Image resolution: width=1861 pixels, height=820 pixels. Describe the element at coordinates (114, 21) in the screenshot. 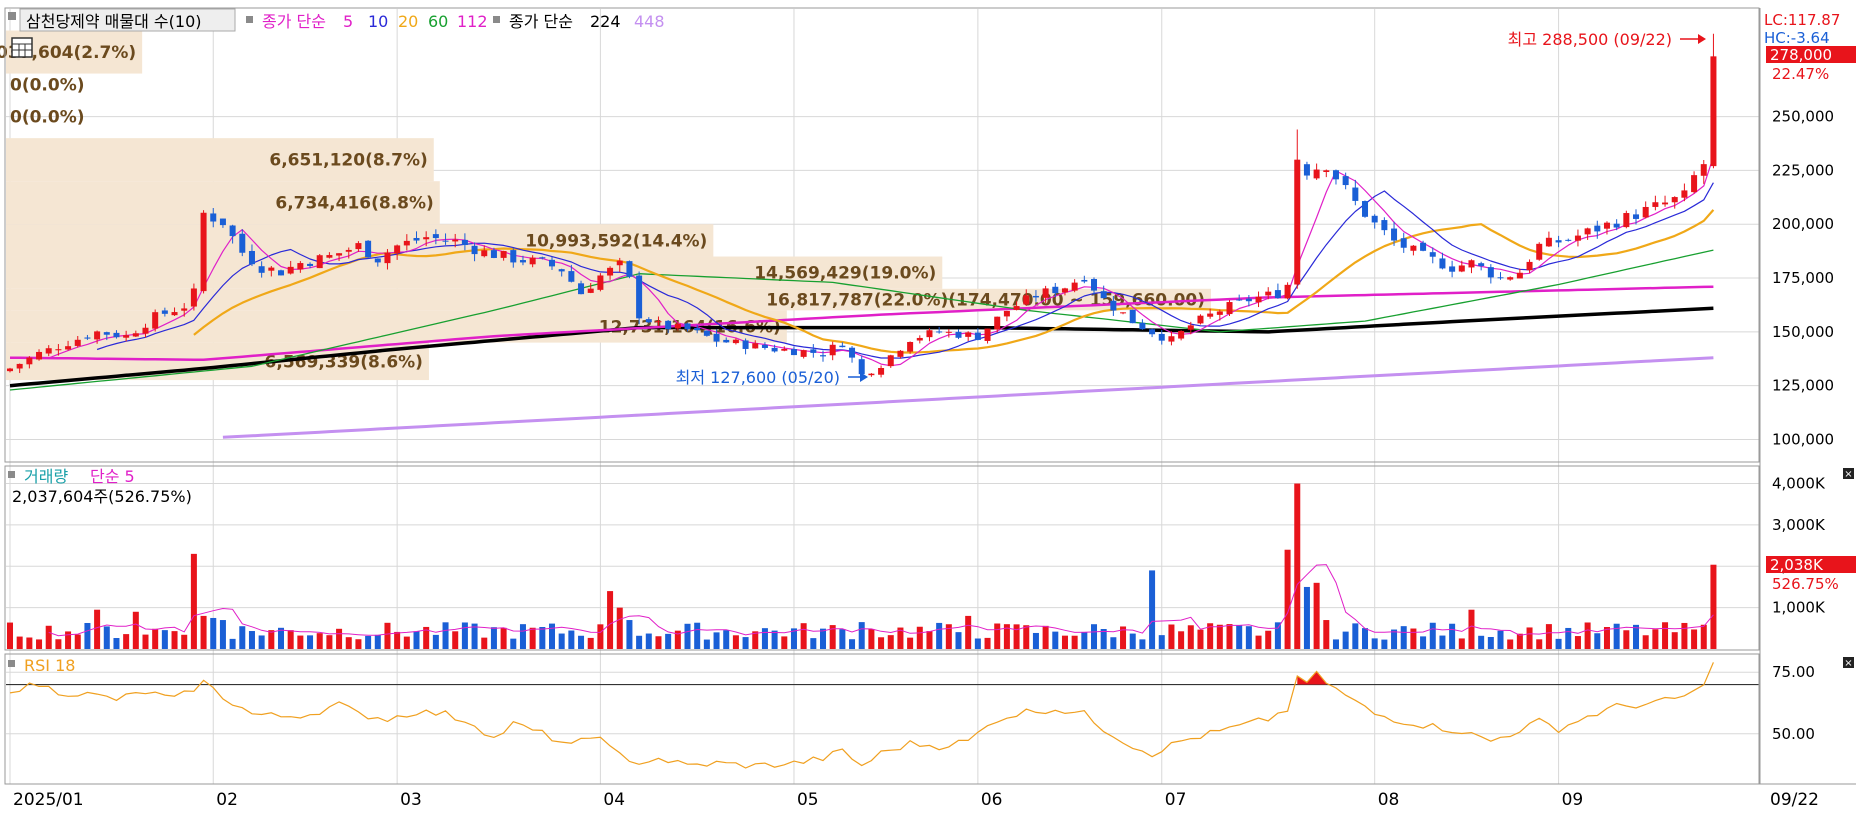

I see `chart-title: 삼천당제약 매물대 수(10)` at that location.